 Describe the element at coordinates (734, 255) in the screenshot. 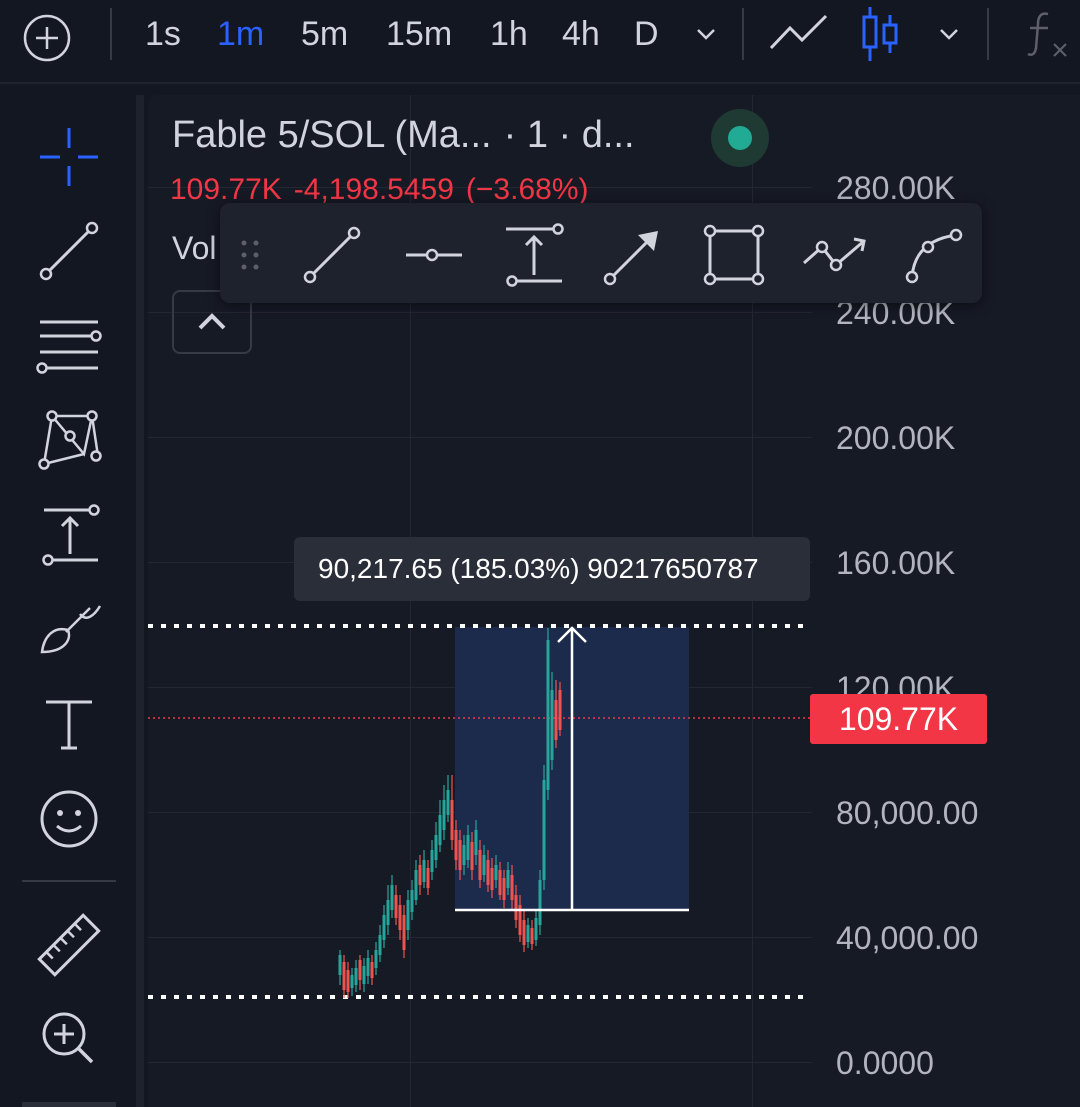

I see `rectangle-icon` at that location.